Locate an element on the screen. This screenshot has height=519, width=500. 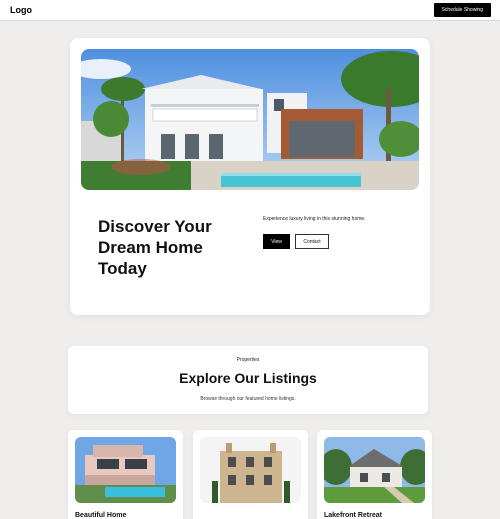
property-name: Beautiful Home is located at coordinates (101, 515).